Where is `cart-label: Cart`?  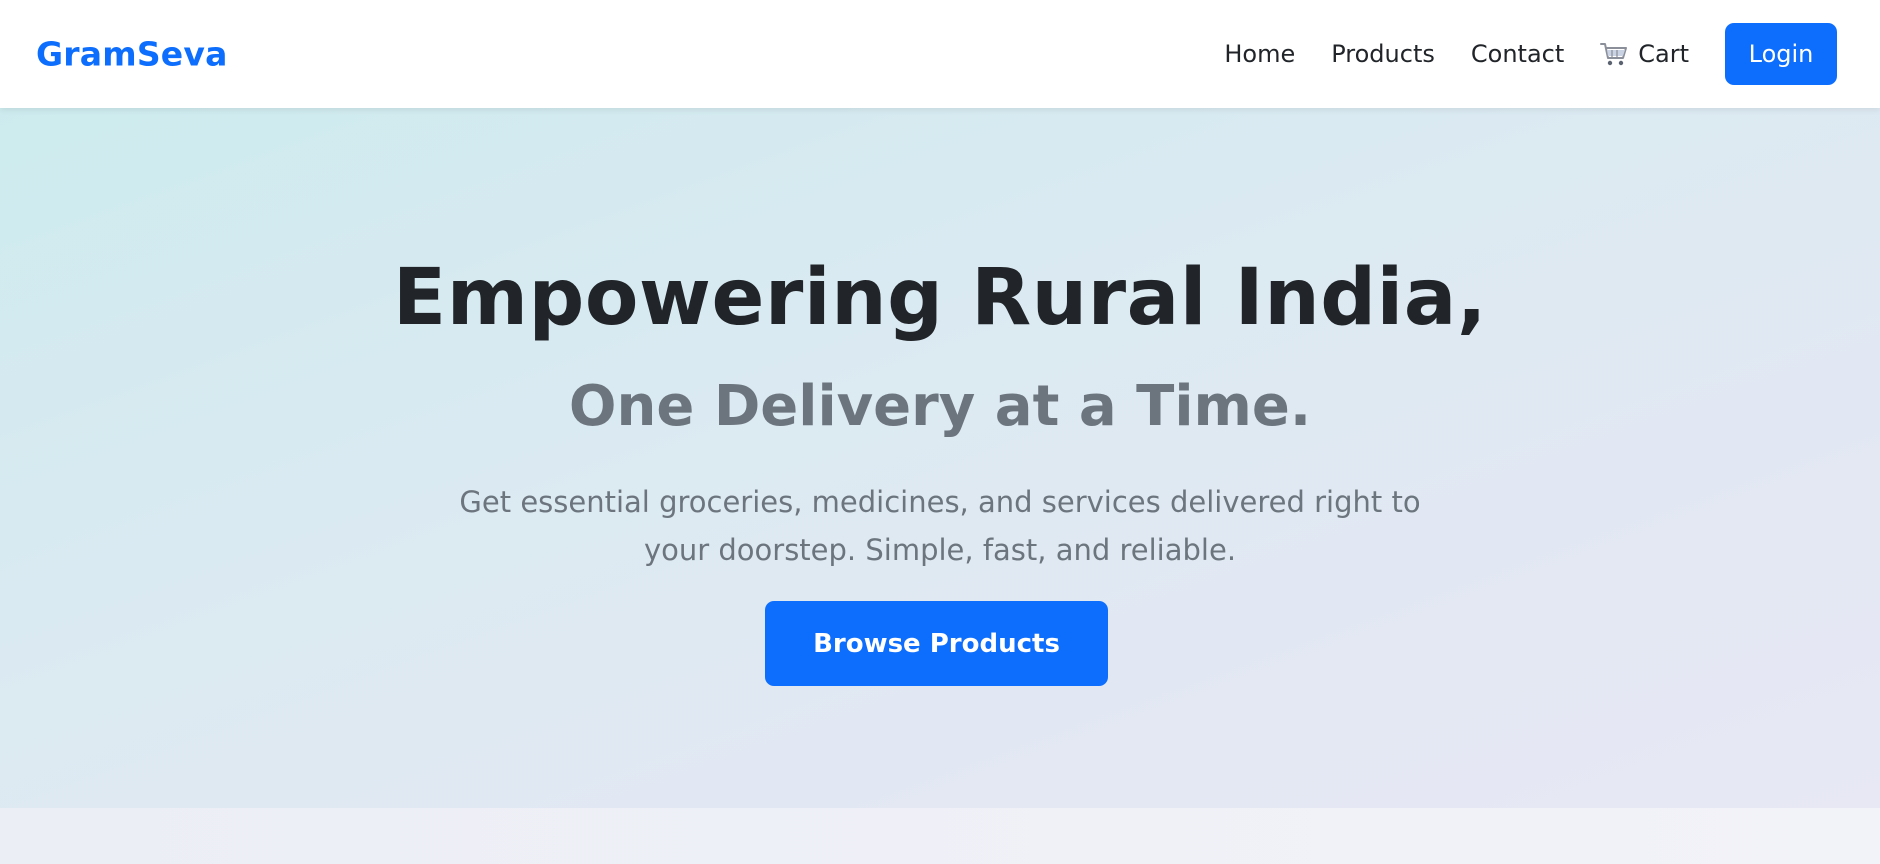 cart-label: Cart is located at coordinates (1663, 54).